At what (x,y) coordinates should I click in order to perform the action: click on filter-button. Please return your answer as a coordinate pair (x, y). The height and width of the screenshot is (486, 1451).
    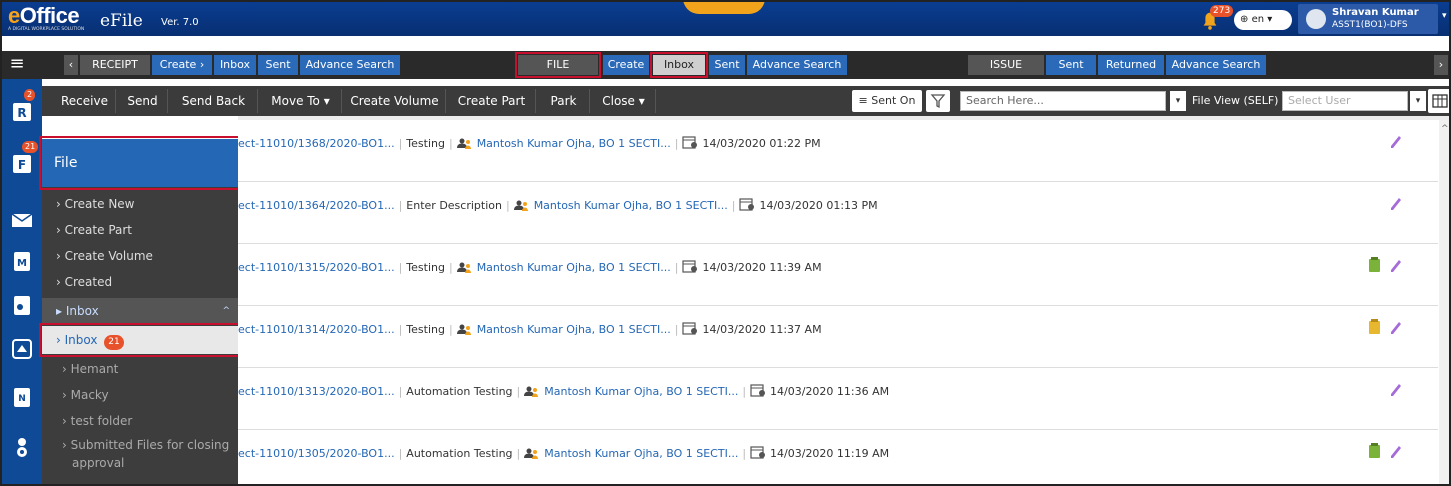
    Looking at the image, I should click on (938, 101).